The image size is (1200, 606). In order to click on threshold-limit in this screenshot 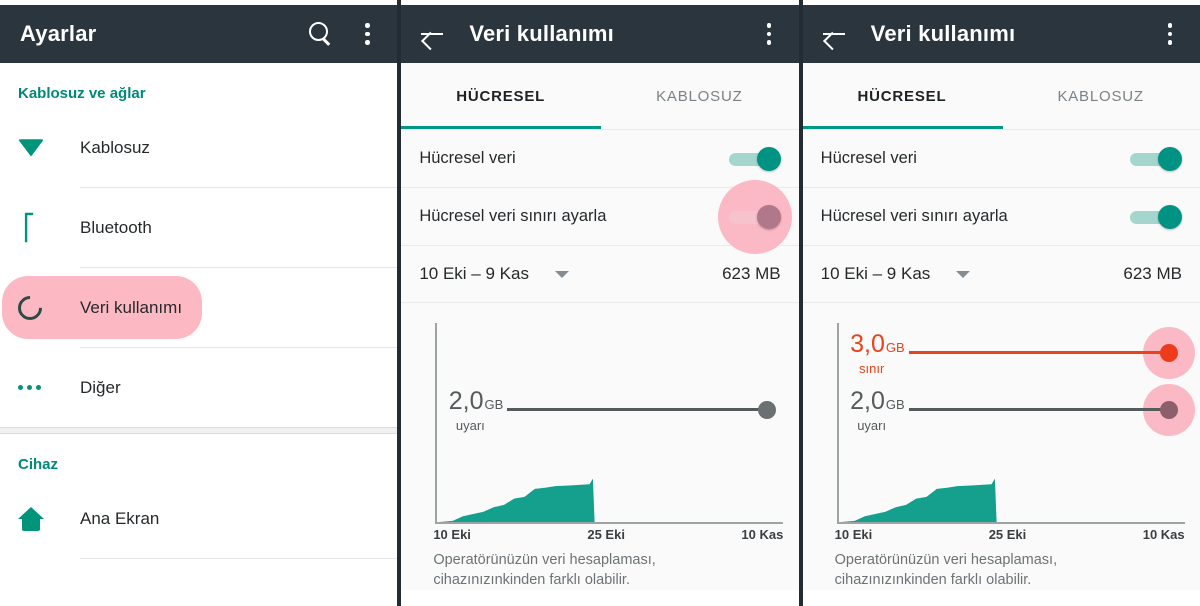, I will do `click(1051, 352)`.